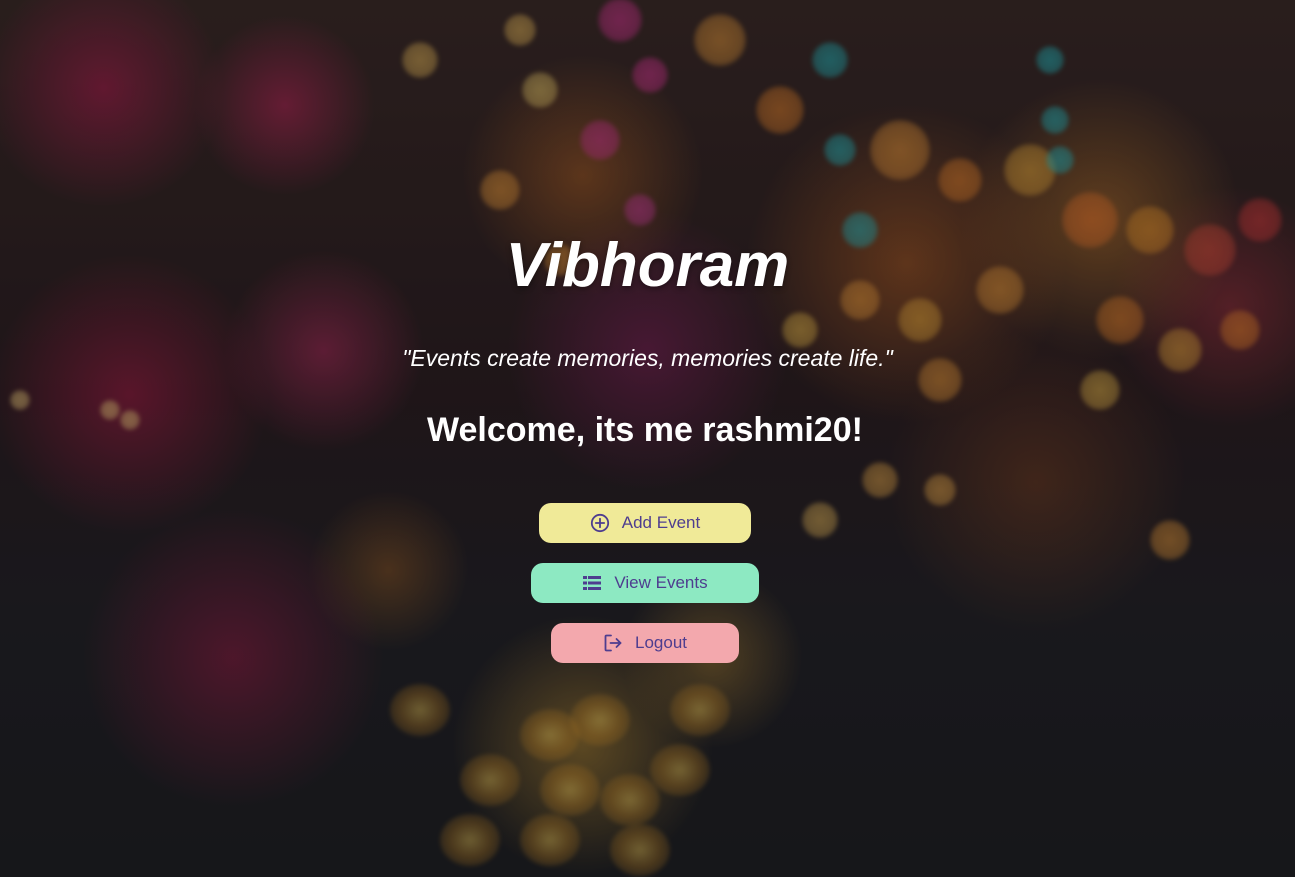 The image size is (1295, 877). Describe the element at coordinates (592, 583) in the screenshot. I see `list-icon` at that location.